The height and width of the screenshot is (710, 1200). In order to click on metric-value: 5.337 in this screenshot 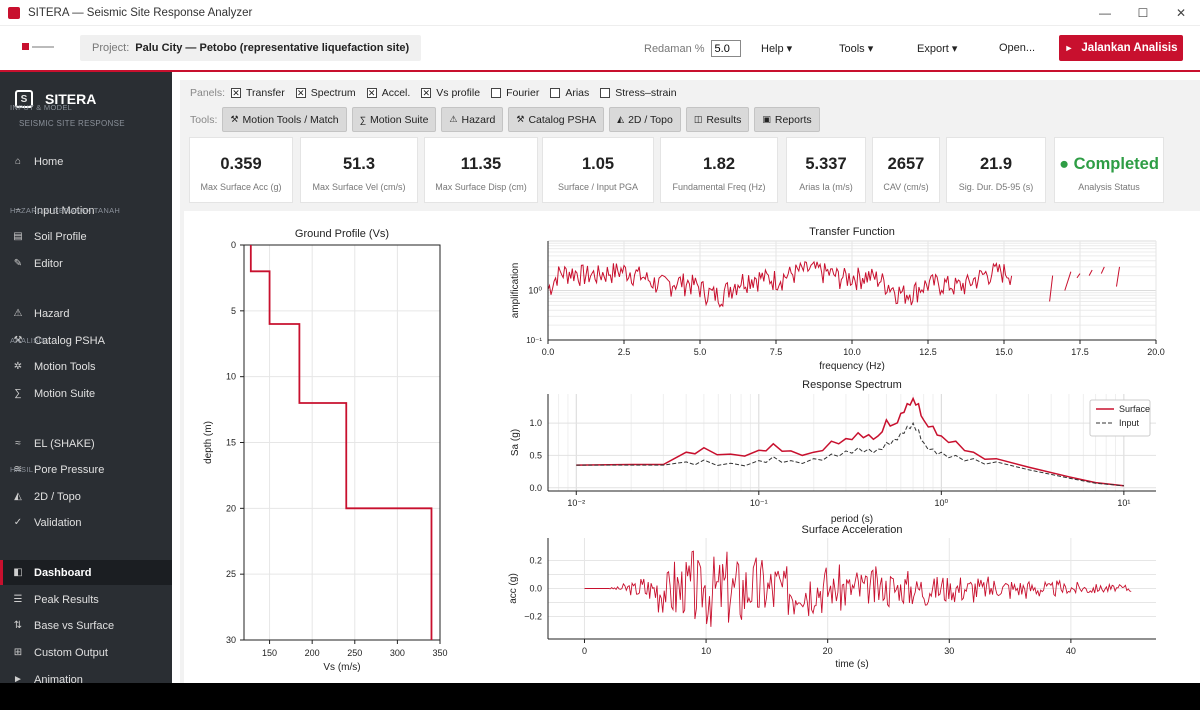, I will do `click(826, 164)`.